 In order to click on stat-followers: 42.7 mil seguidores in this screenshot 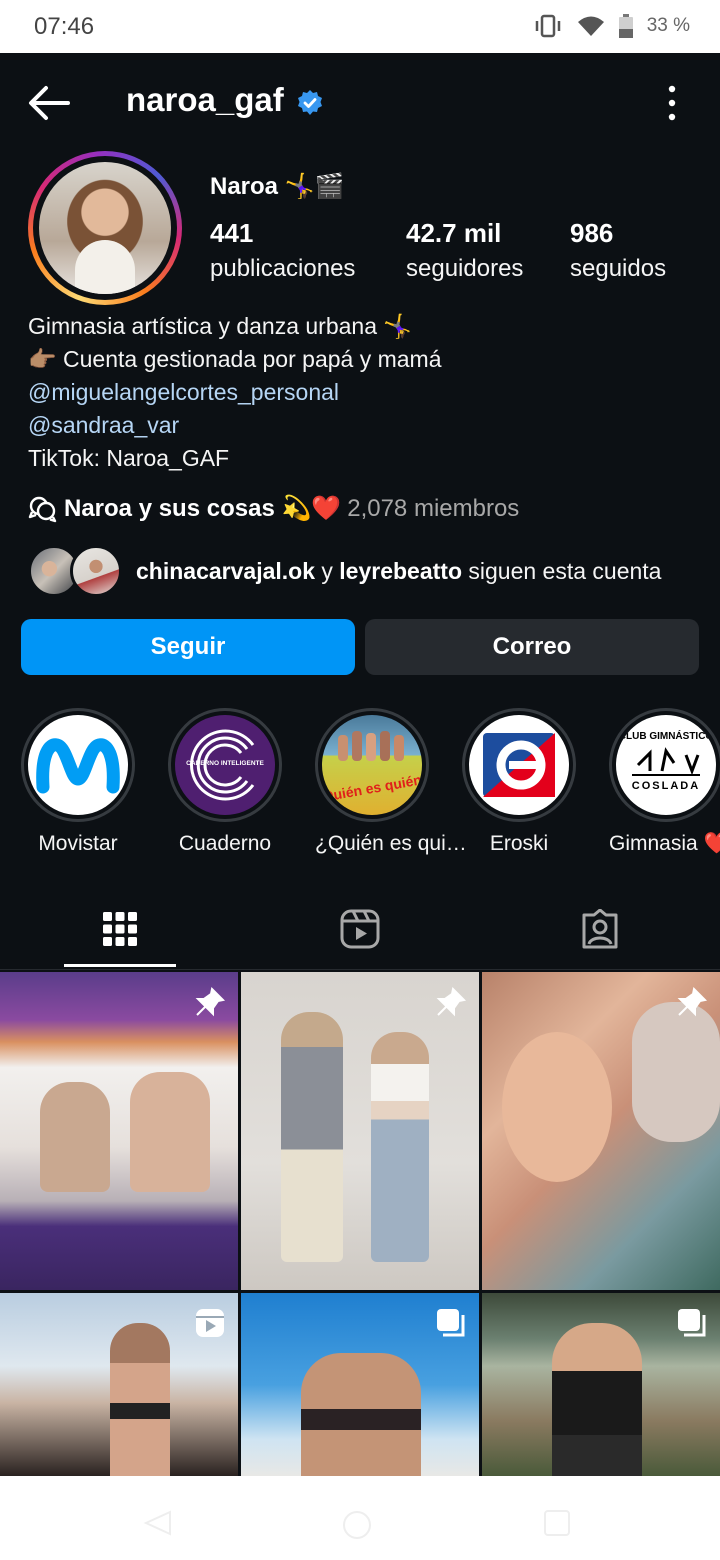, I will do `click(464, 250)`.